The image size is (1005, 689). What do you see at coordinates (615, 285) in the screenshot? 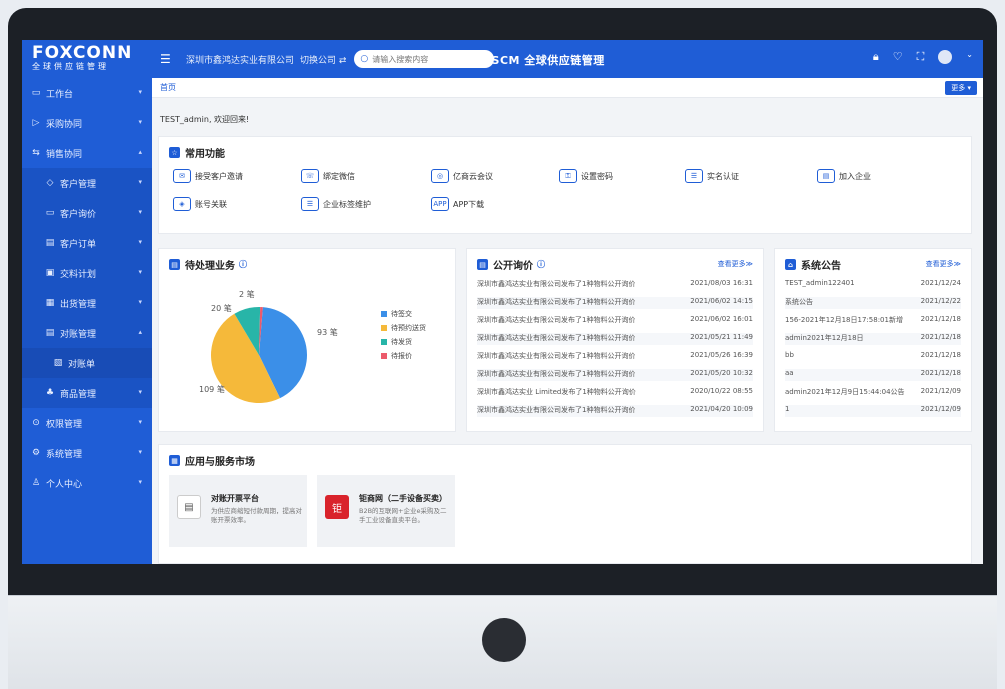
I see `list-item: 深圳市鑫鸿达实业有限公司发布了1种物料公开询价 2021/08/03 16:31` at bounding box center [615, 285].